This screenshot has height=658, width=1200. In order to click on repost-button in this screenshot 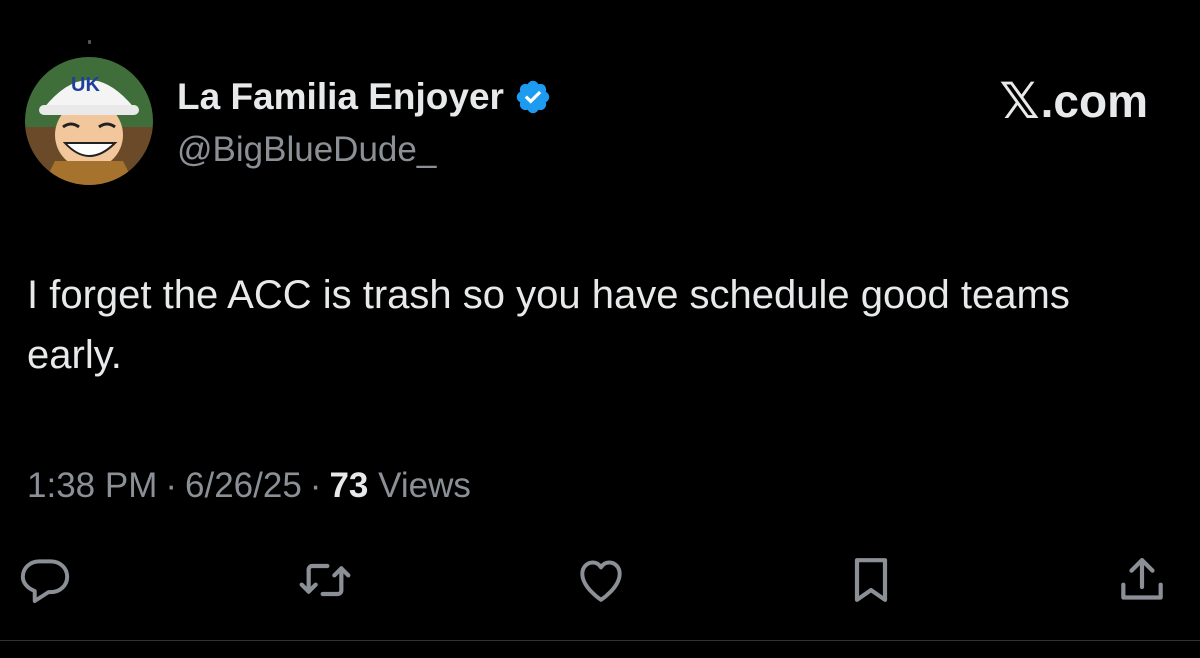, I will do `click(325, 580)`.